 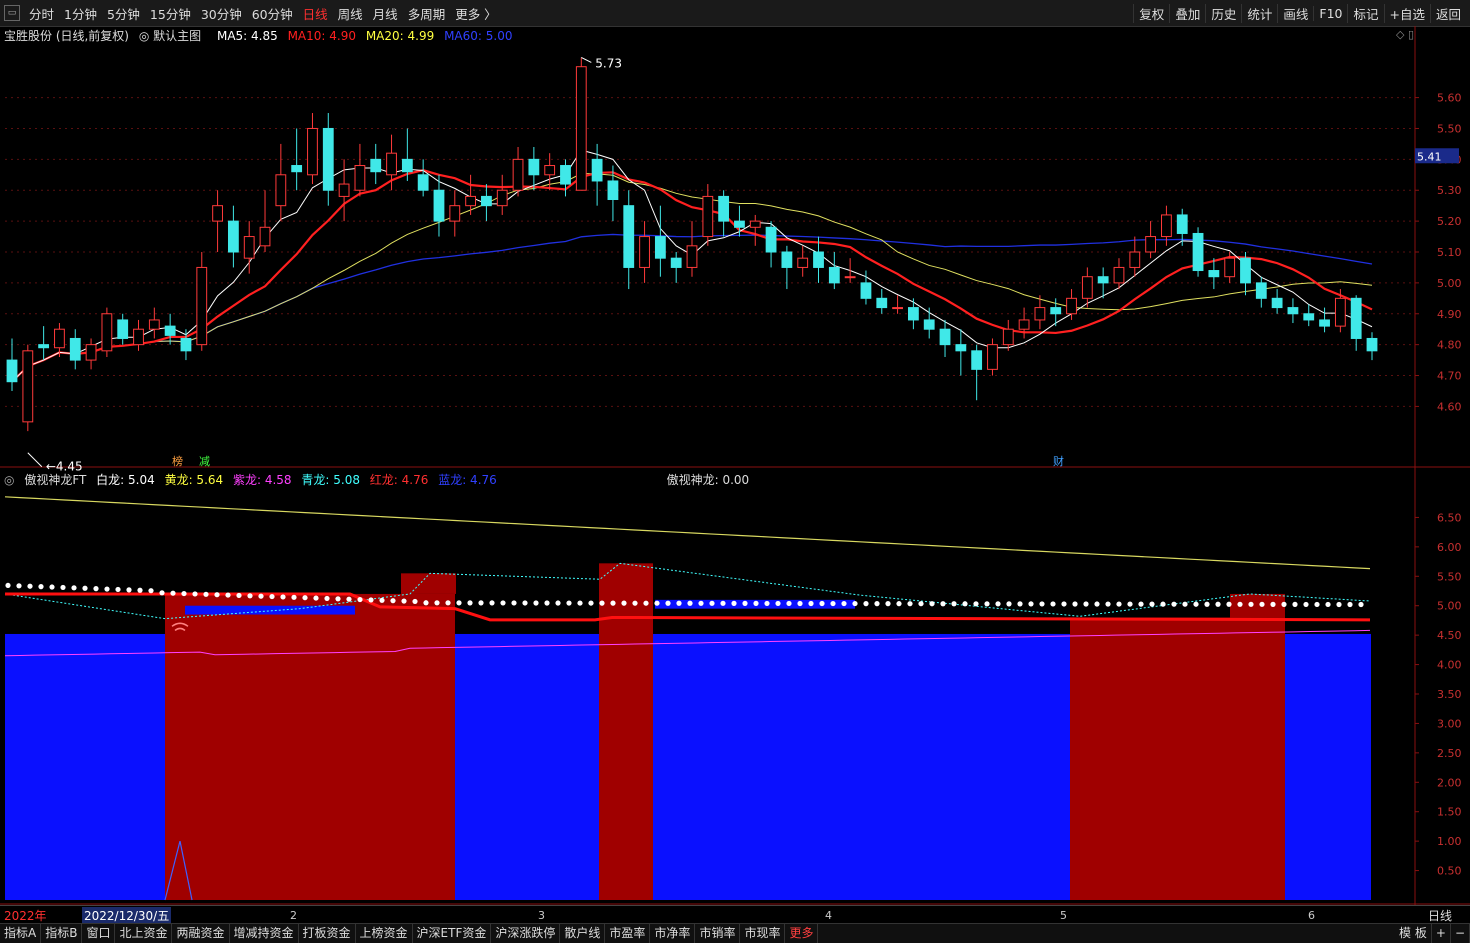 I want to click on tab-northbound: 北上资金, so click(x=144, y=933).